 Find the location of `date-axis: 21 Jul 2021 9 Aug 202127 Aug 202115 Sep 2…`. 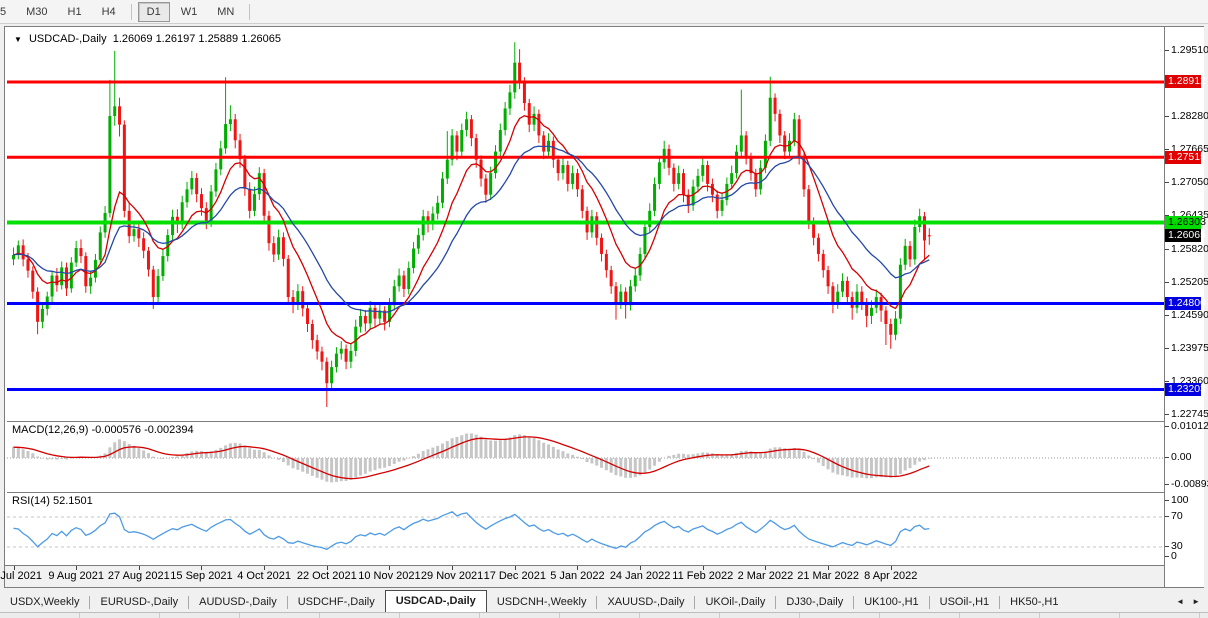

date-axis: 21 Jul 2021 9 Aug 202127 Aug 202115 Sep 2… is located at coordinates (600, 576).